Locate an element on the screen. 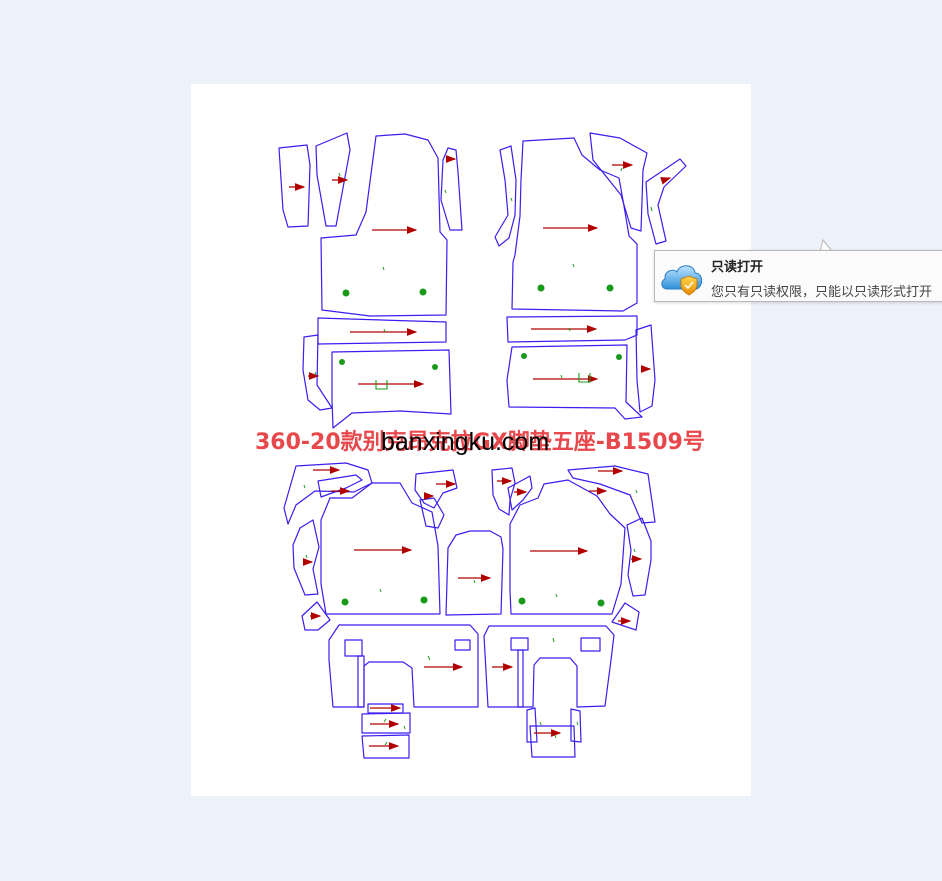 Image resolution: width=942 pixels, height=881 pixels. readonly-notification: 只读打开 您只有只读权限，只能以只读形式打开 is located at coordinates (798, 276).